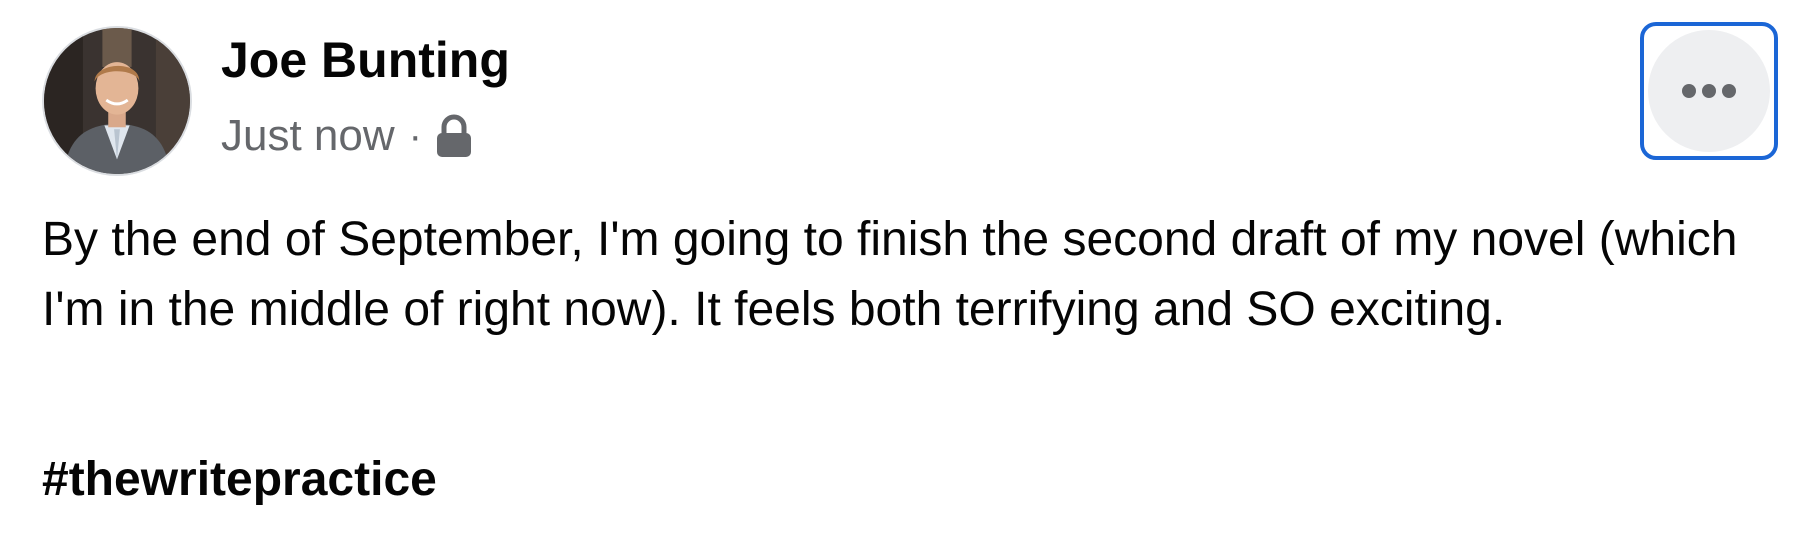 Image resolution: width=1804 pixels, height=540 pixels. I want to click on post-meta: Just now ·, so click(347, 136).